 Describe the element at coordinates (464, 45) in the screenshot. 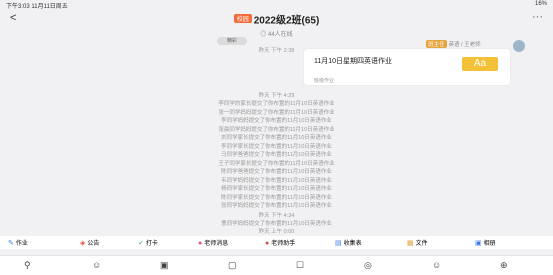

I see `sender-name: 英语 / 王老师` at that location.